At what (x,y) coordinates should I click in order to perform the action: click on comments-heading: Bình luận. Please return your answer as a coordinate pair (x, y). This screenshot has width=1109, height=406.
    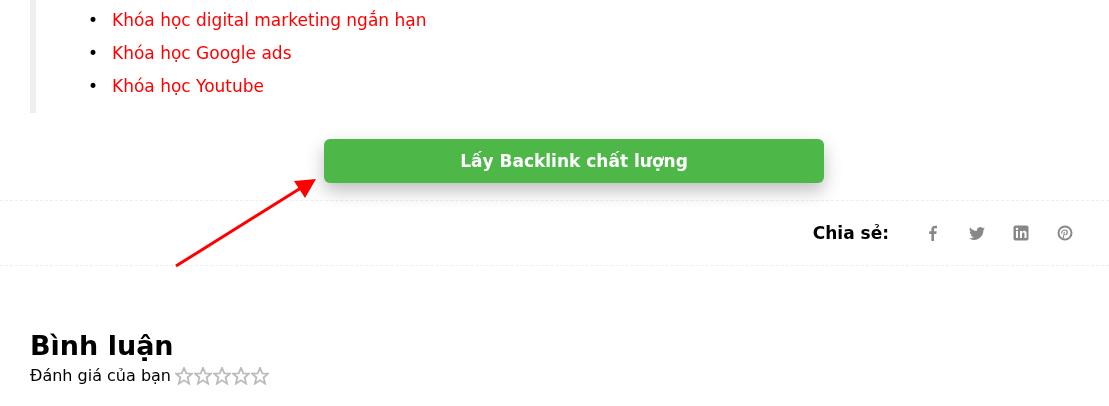
    Looking at the image, I should click on (102, 346).